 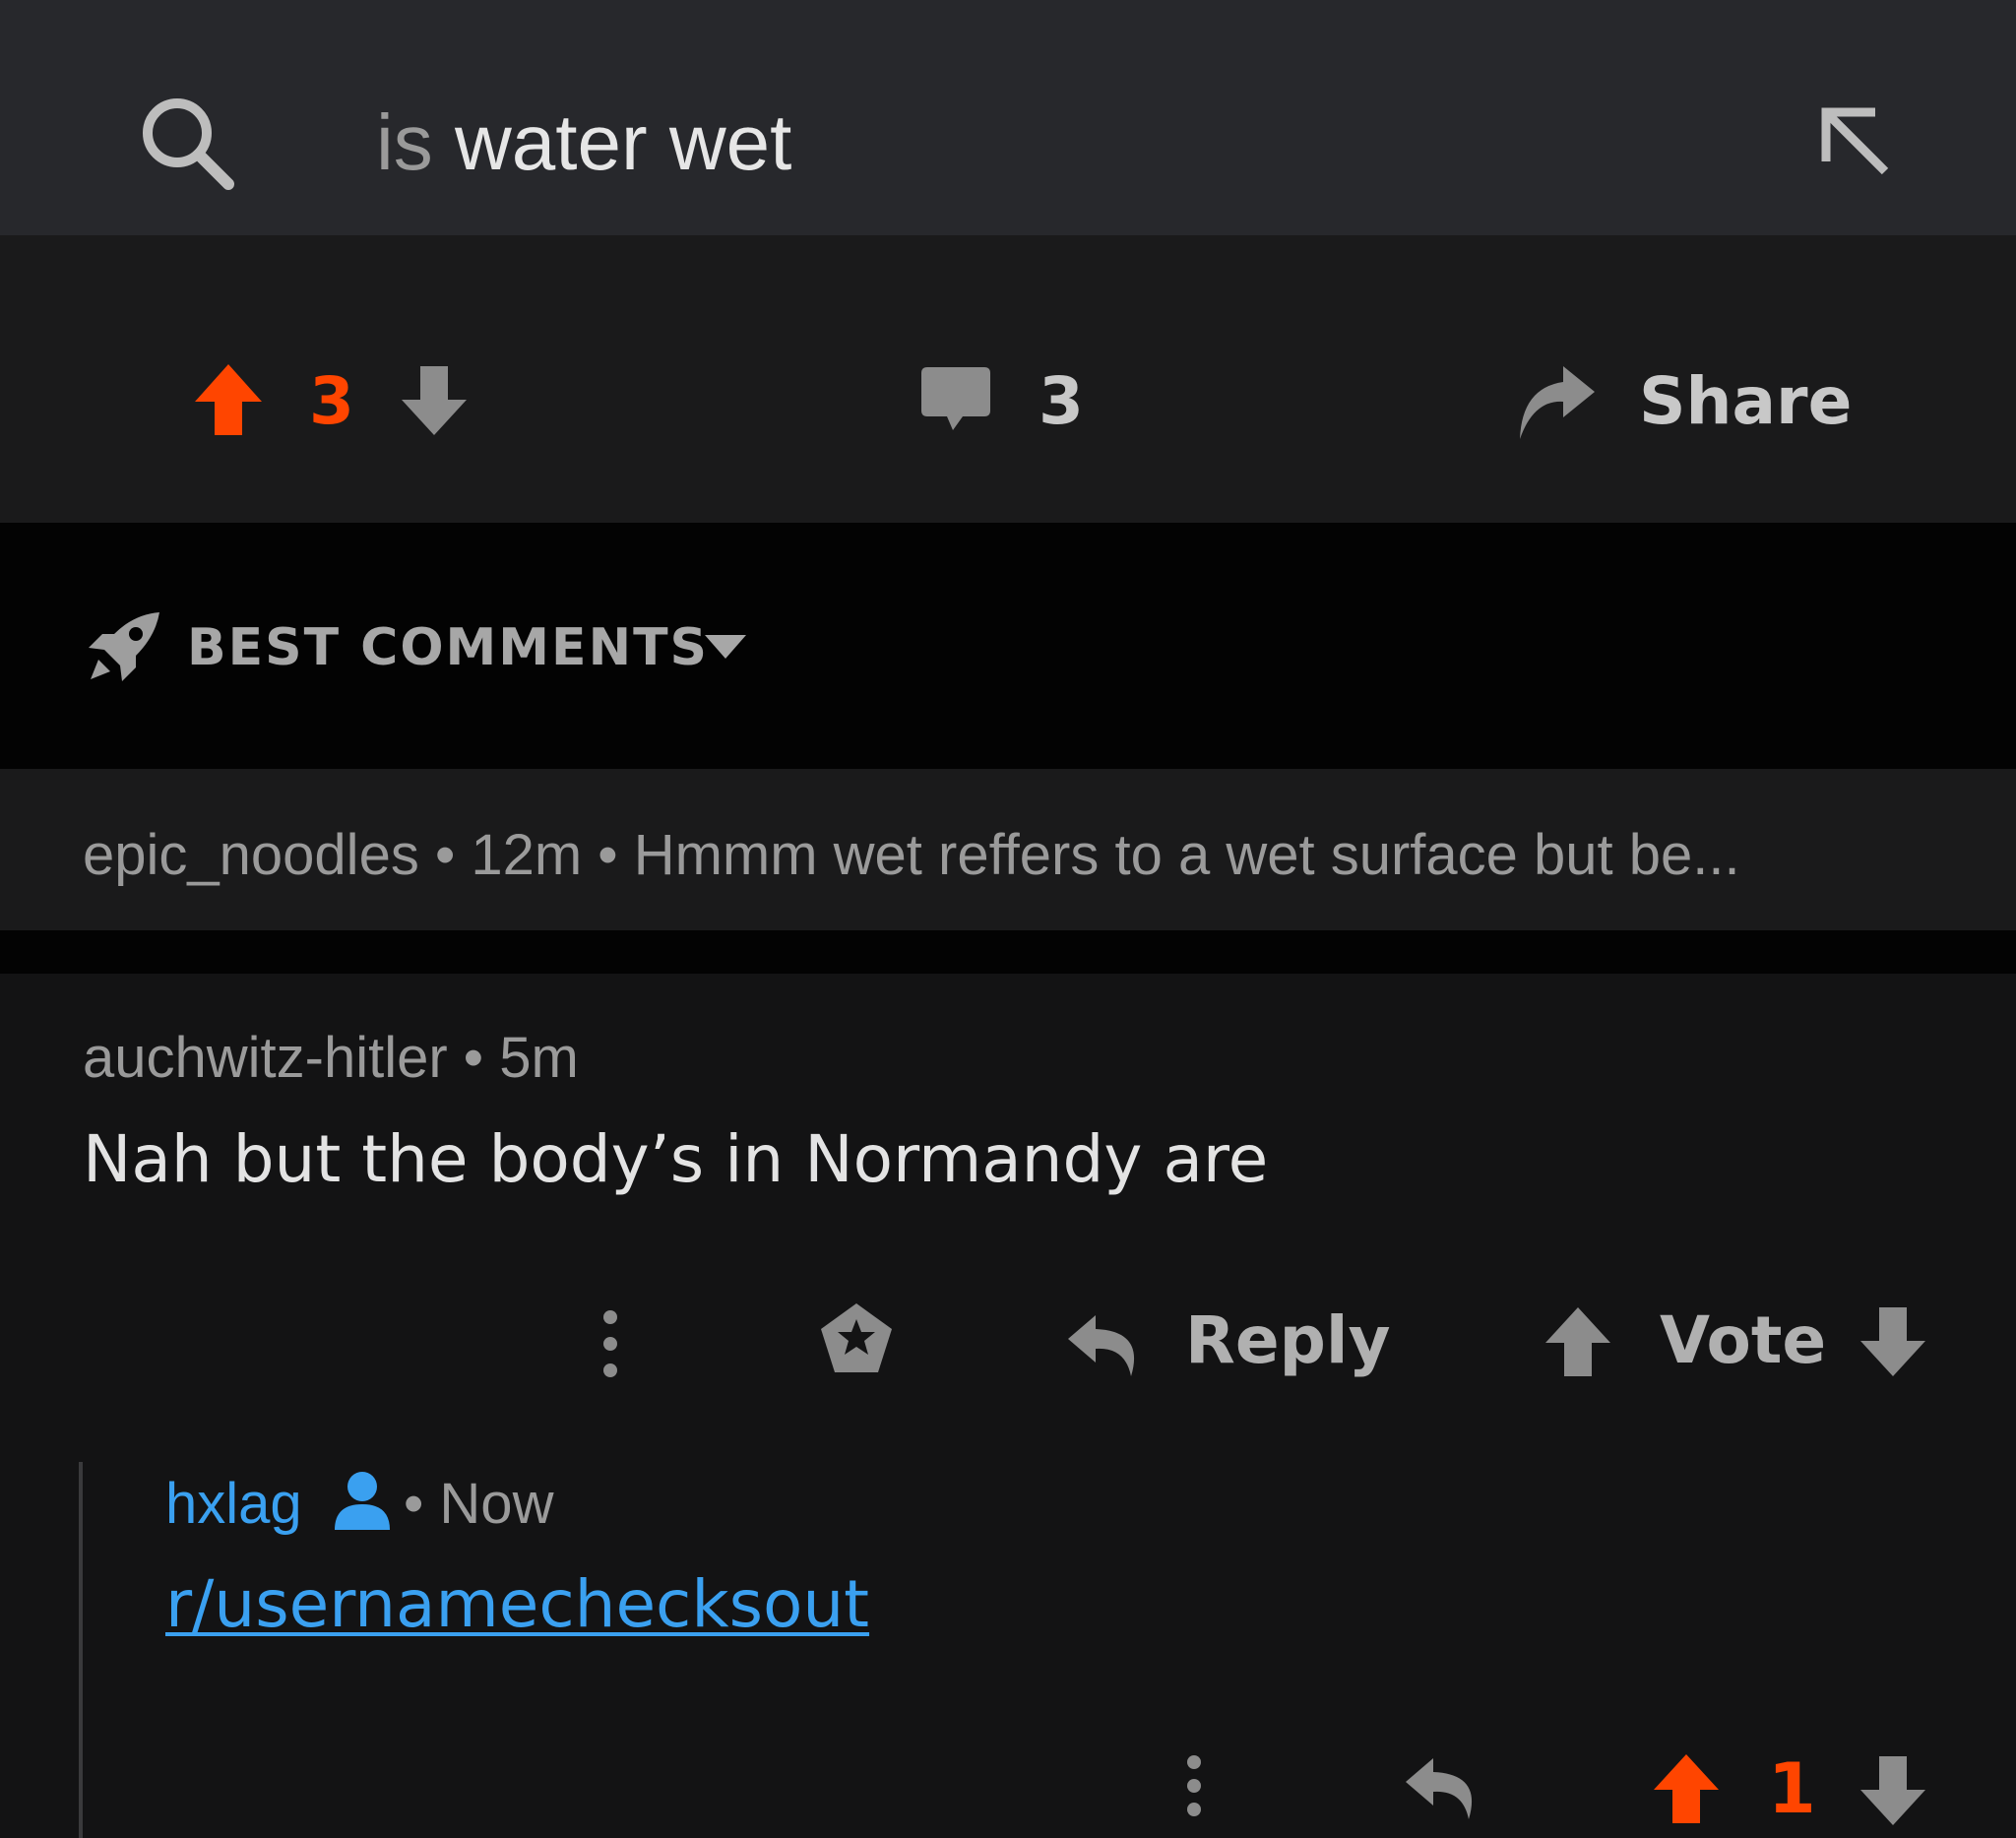 I want to click on divider, so click(x=1008, y=952).